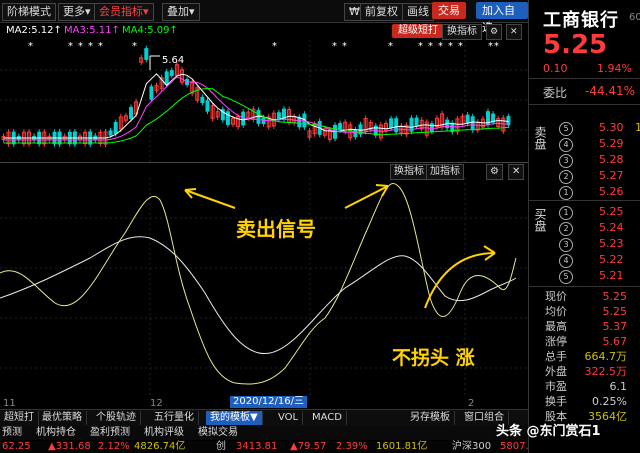  What do you see at coordinates (618, 386) in the screenshot?
I see `stat-value: 6.1` at bounding box center [618, 386].